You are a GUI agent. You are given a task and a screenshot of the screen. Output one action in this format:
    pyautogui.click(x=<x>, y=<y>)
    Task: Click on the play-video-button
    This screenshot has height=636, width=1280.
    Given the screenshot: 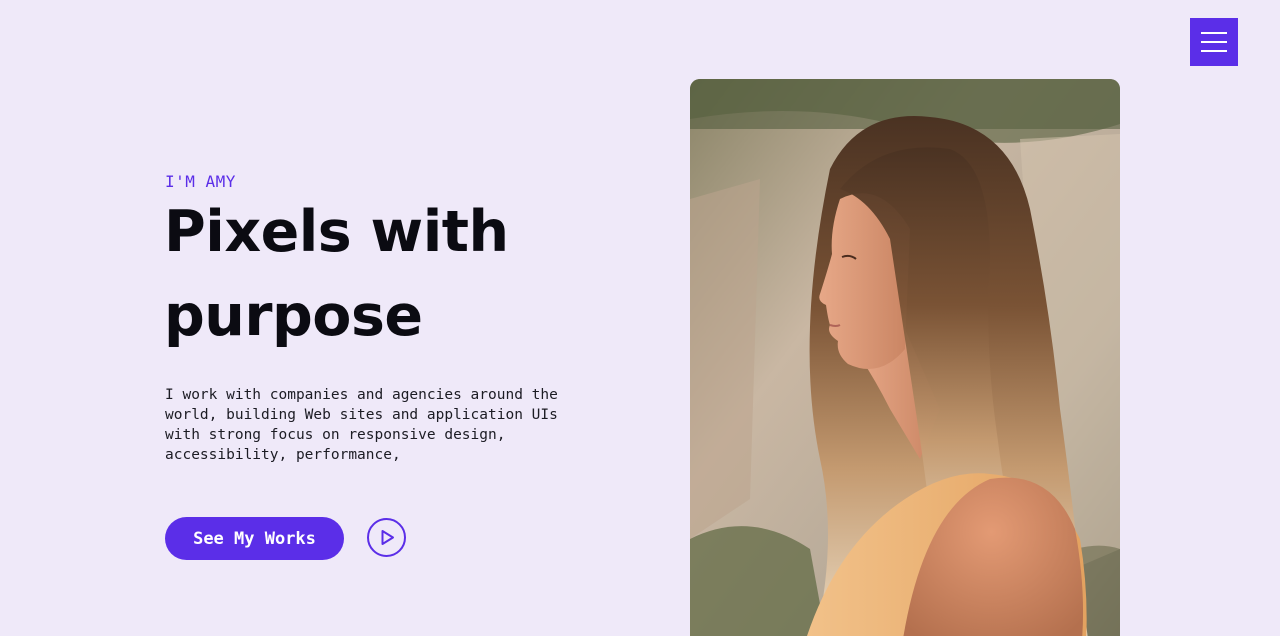 What is the action you would take?
    pyautogui.click(x=386, y=537)
    